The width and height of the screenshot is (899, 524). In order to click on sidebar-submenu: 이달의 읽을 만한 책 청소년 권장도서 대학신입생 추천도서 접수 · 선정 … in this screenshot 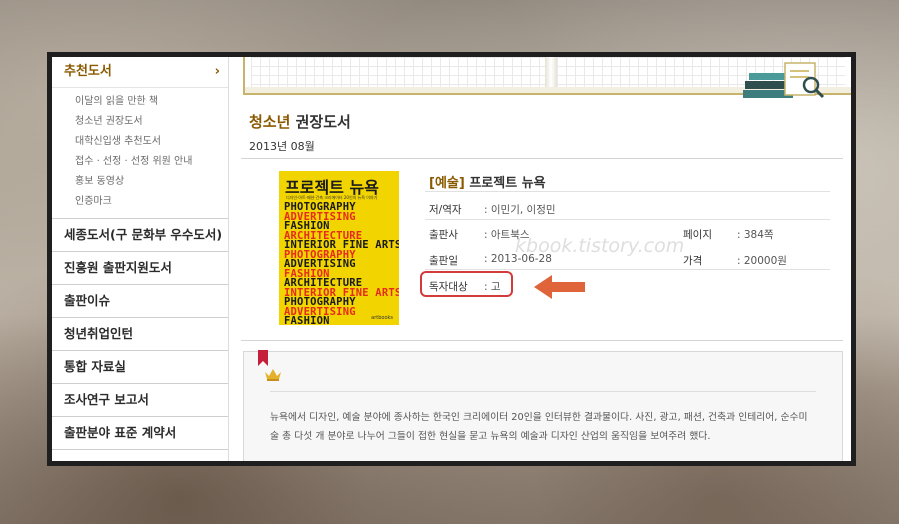, I will do `click(140, 153)`.